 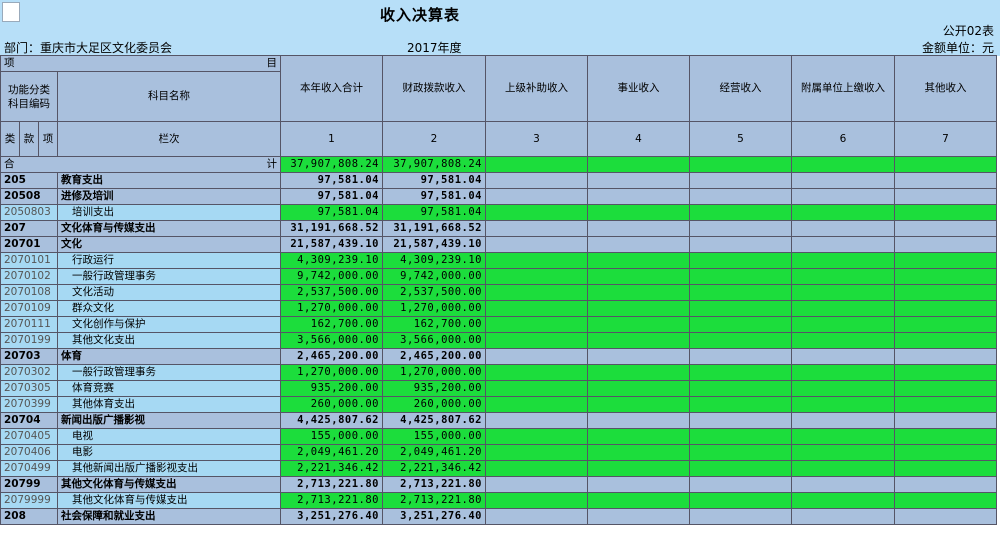 I want to click on amount-col2-cell: 2,537,500.00, so click(x=434, y=292).